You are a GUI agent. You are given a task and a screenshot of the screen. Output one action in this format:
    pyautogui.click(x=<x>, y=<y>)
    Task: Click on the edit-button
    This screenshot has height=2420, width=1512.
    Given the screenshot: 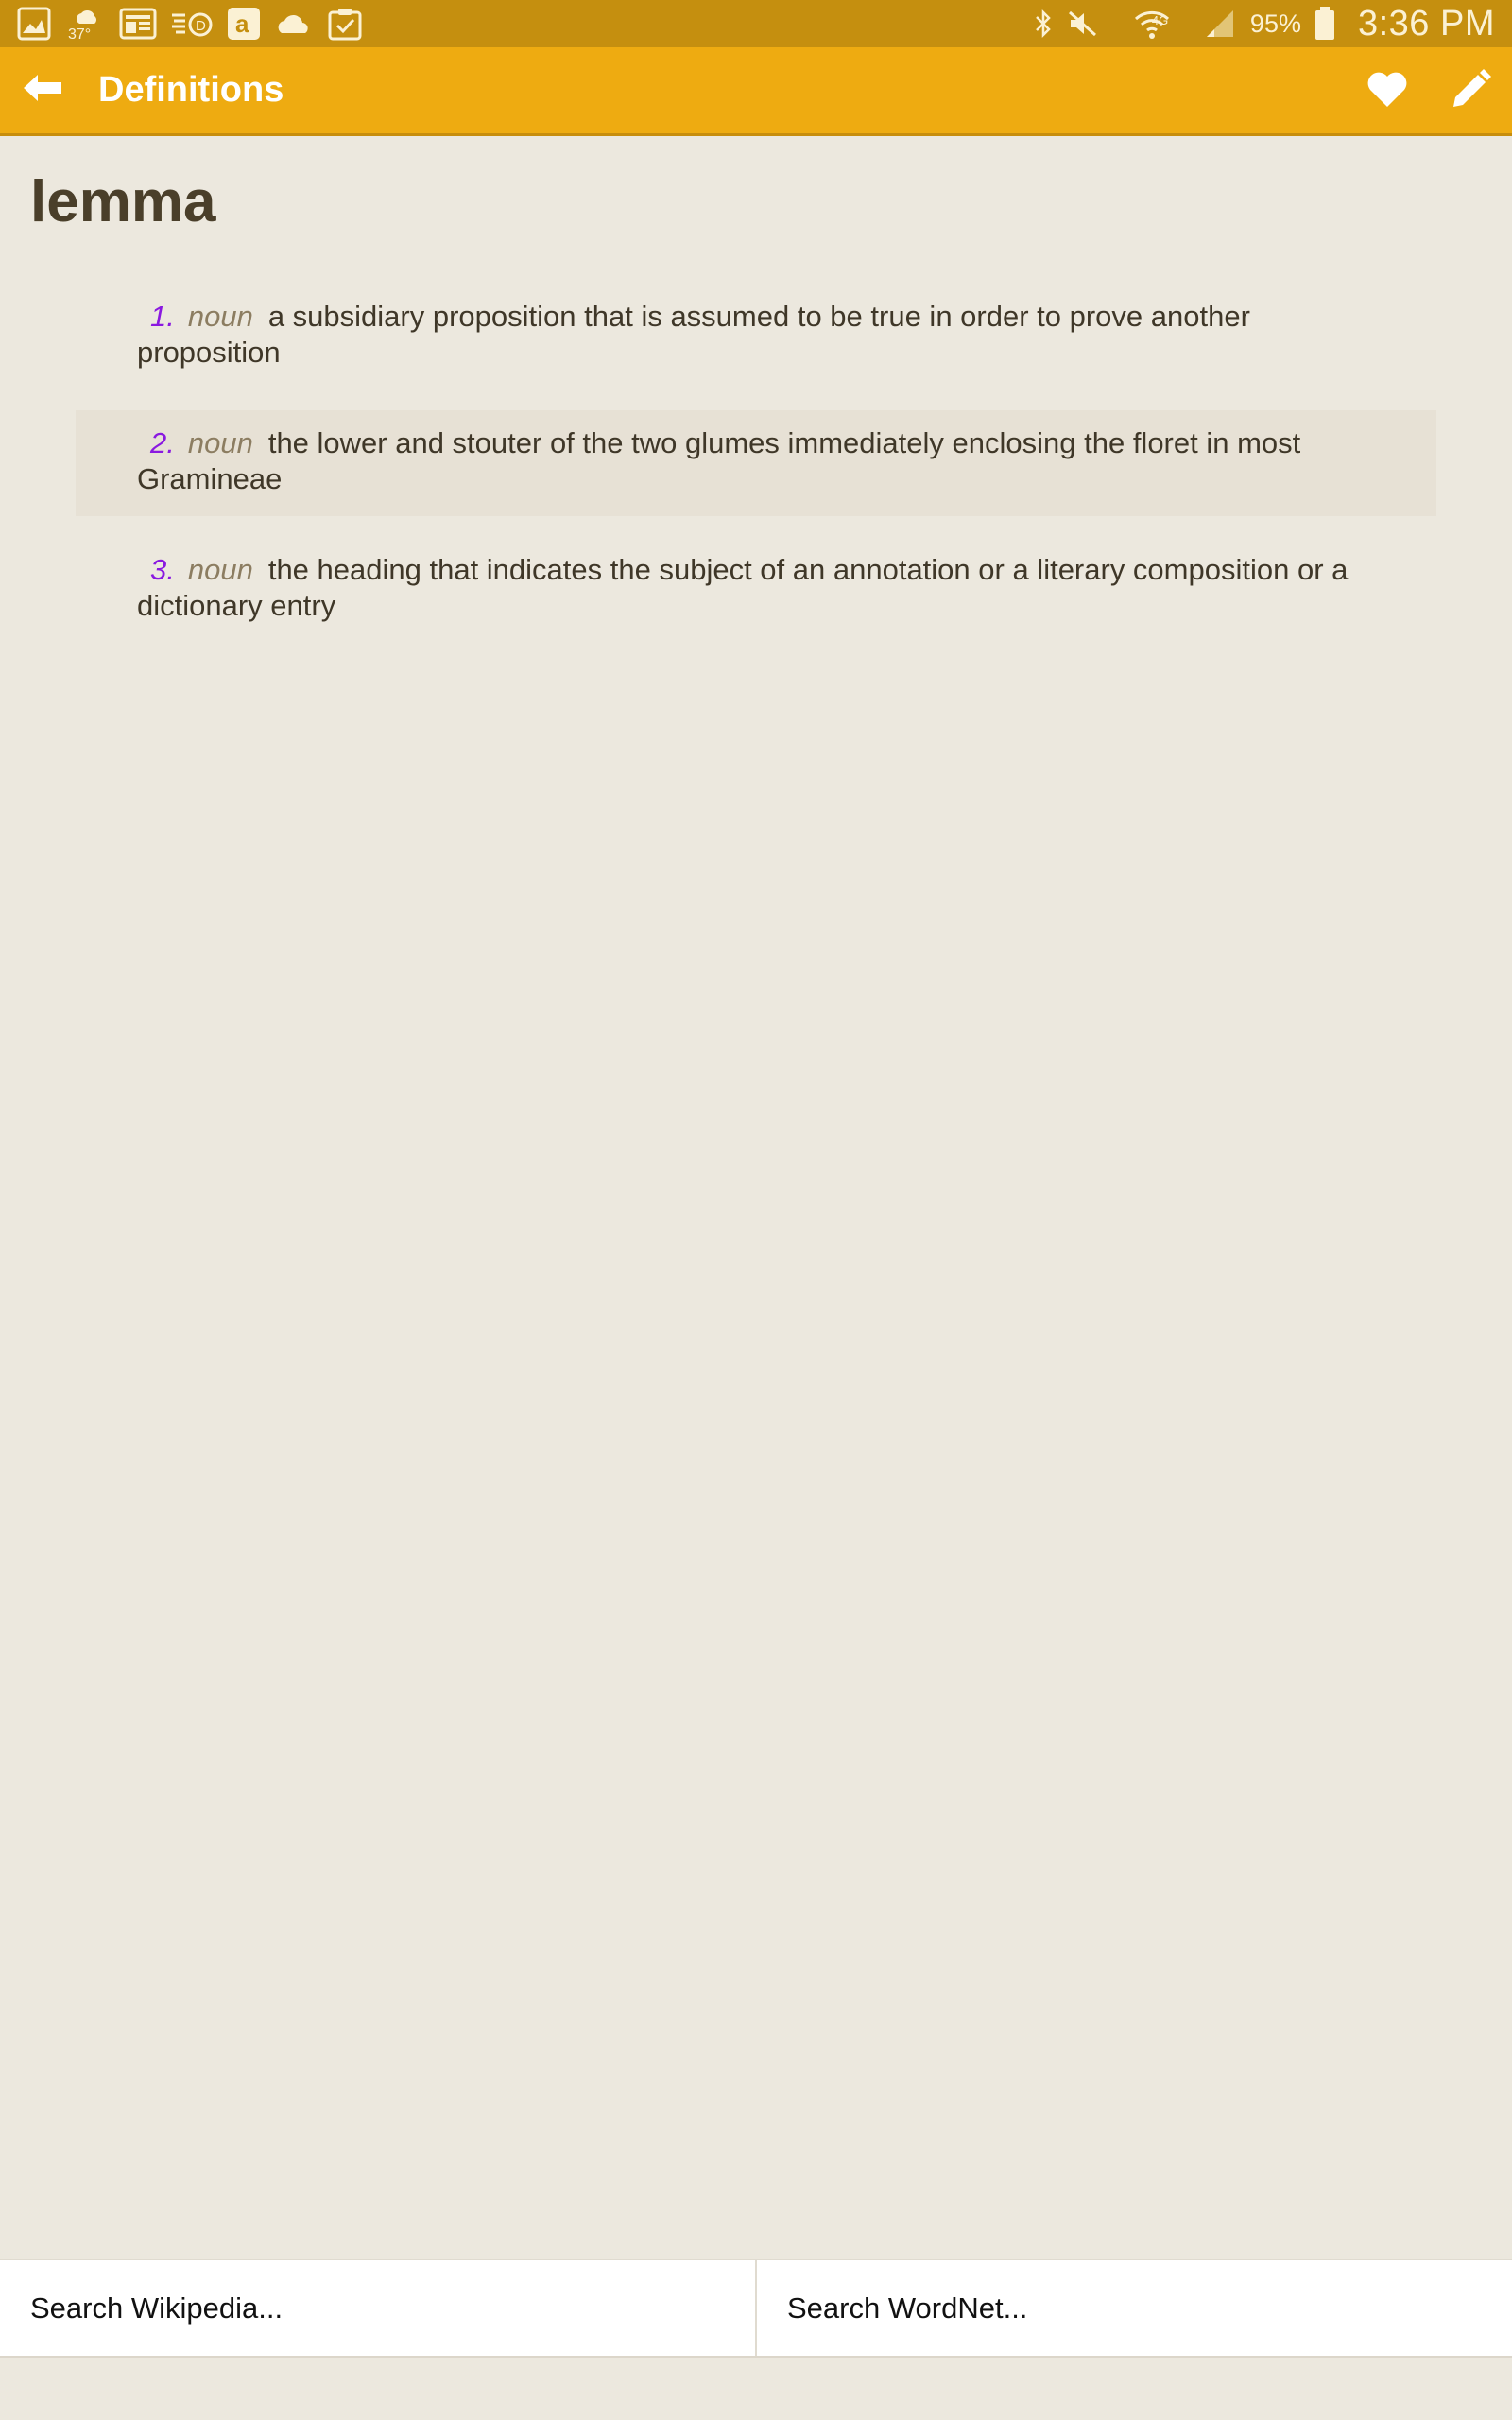 What is the action you would take?
    pyautogui.click(x=1470, y=91)
    